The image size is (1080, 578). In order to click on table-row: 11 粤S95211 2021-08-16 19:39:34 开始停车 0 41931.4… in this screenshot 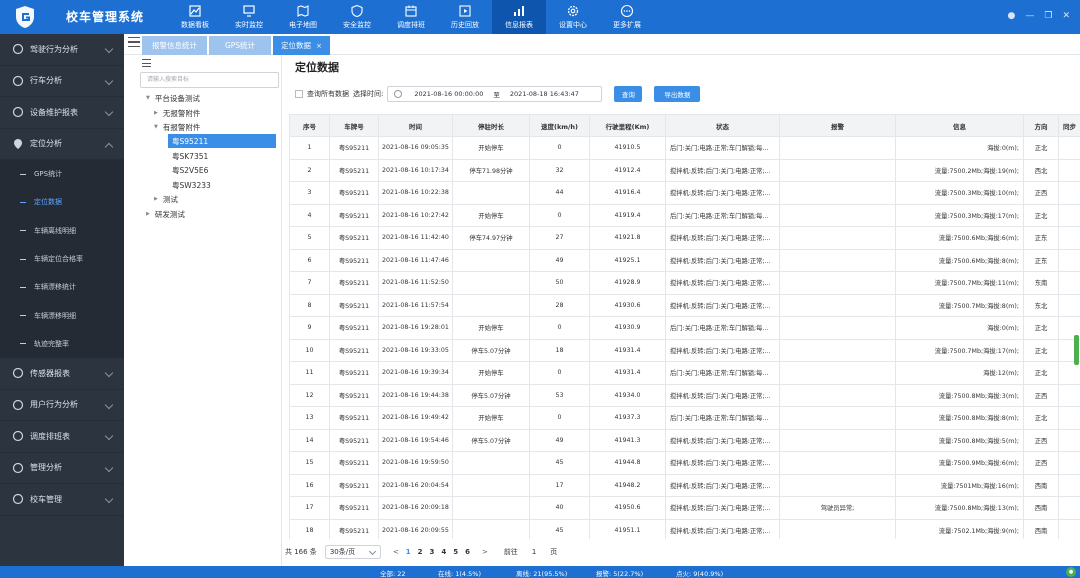, I will do `click(684, 373)`.